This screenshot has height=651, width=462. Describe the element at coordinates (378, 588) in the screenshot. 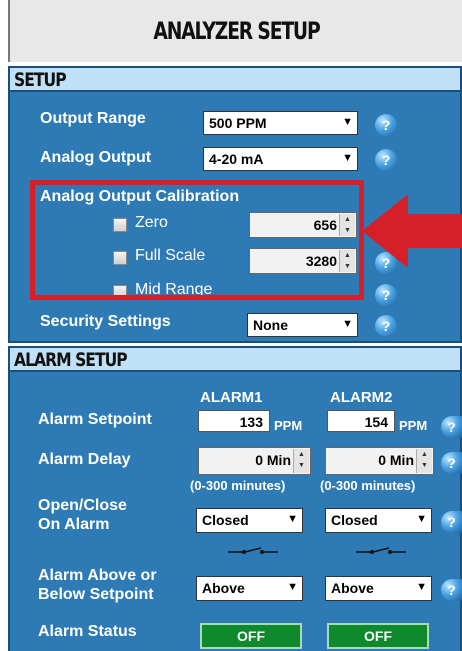

I see `alarm2-above-below-select: Above ▼` at that location.